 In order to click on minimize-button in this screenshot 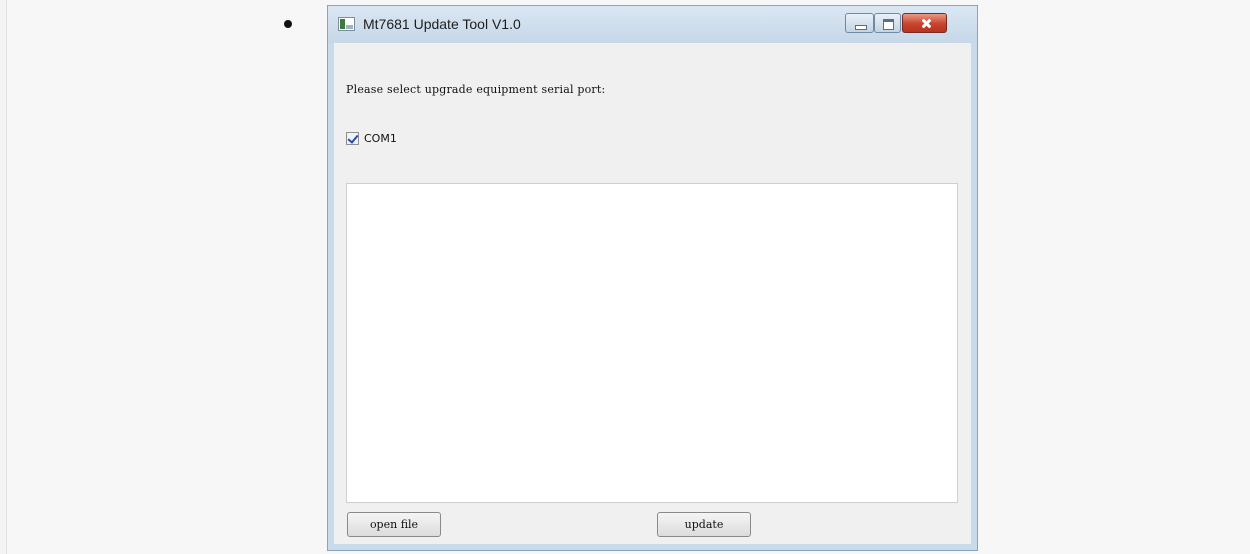, I will do `click(859, 23)`.